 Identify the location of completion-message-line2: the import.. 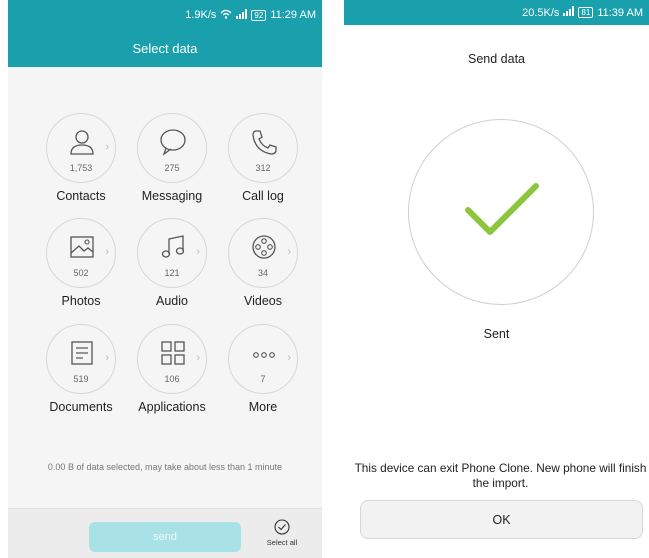
(500, 483).